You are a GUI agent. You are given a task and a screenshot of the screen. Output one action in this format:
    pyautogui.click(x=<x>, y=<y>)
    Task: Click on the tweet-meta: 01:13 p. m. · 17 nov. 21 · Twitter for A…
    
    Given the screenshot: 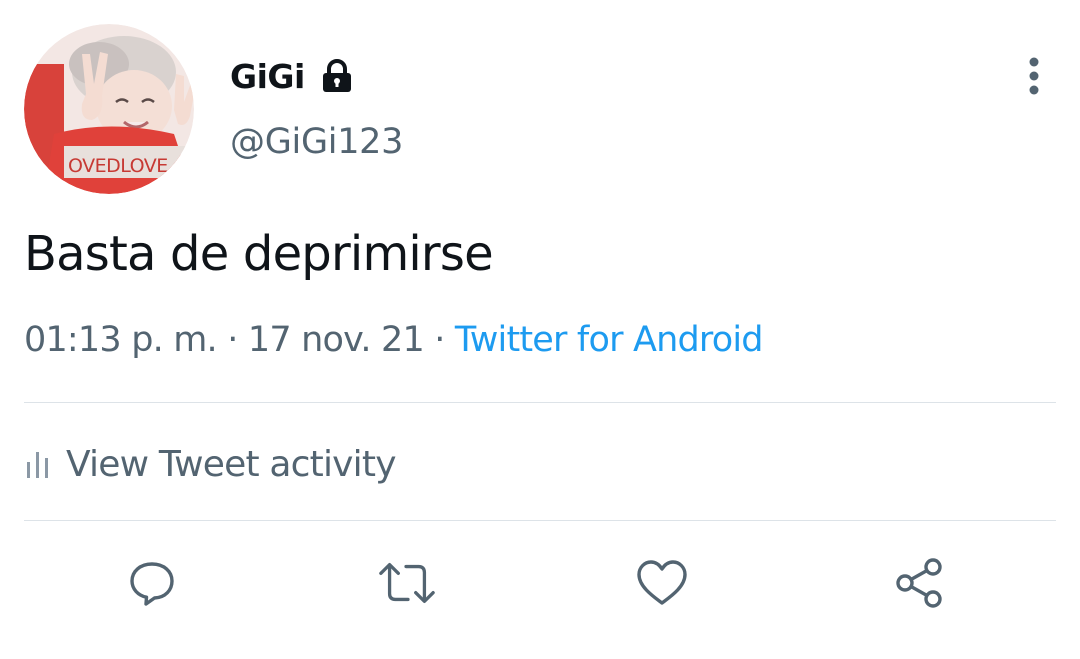 What is the action you would take?
    pyautogui.click(x=394, y=340)
    